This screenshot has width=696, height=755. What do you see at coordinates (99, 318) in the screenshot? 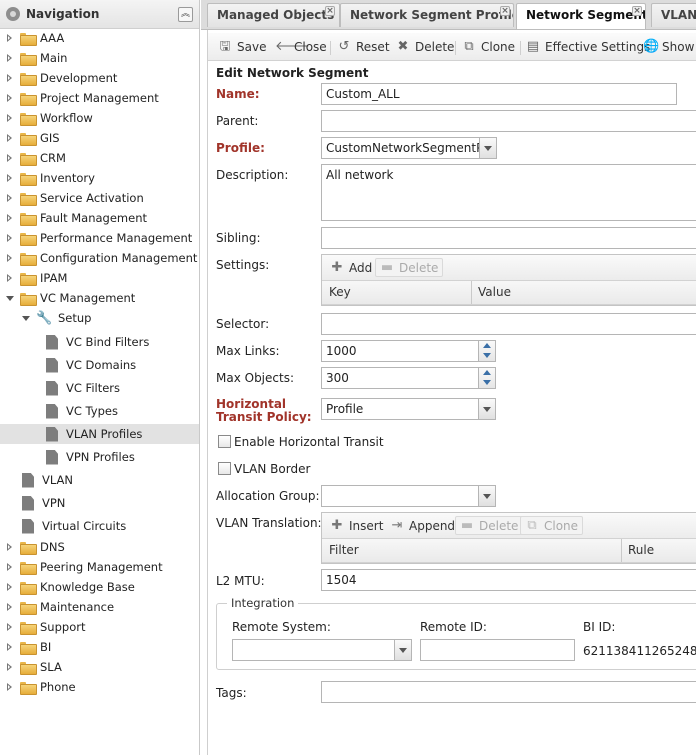
I see `tree-item-setup: 🔧 Setup` at bounding box center [99, 318].